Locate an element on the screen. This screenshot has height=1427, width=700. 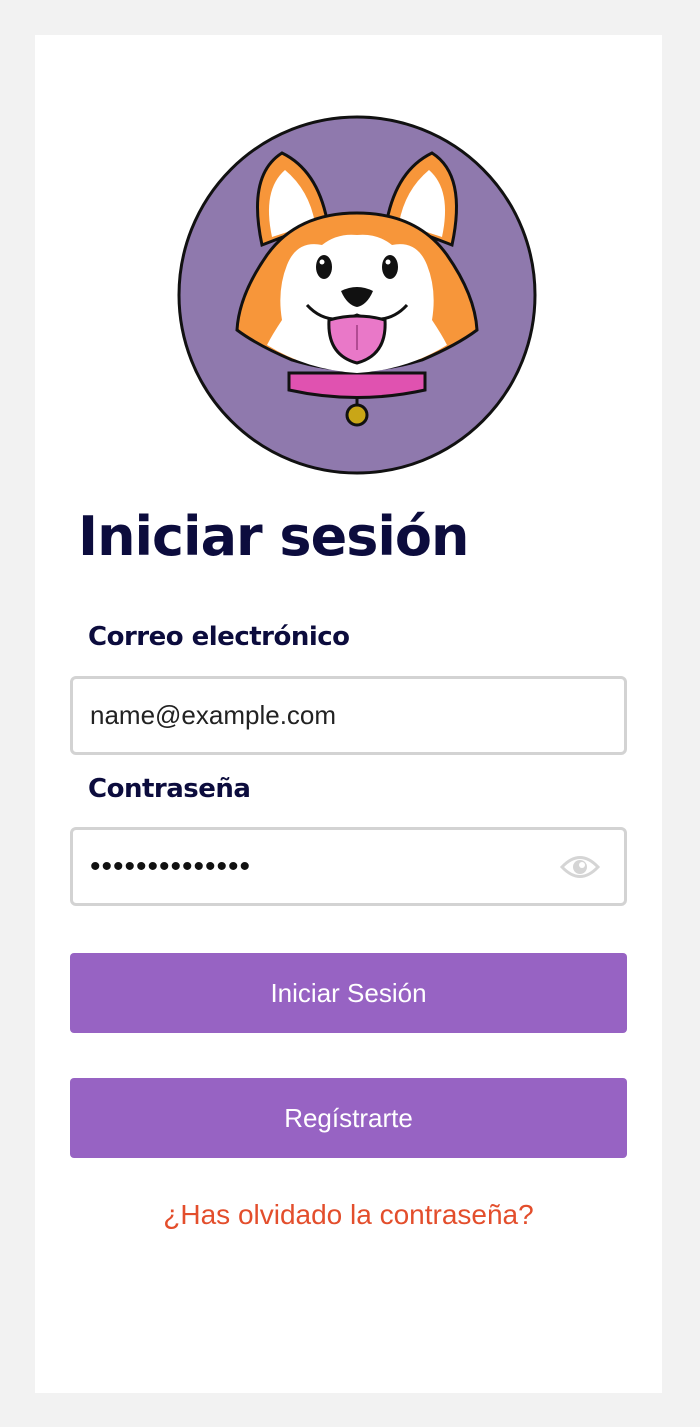
login-button: Iniciar Sesión is located at coordinates (348, 993).